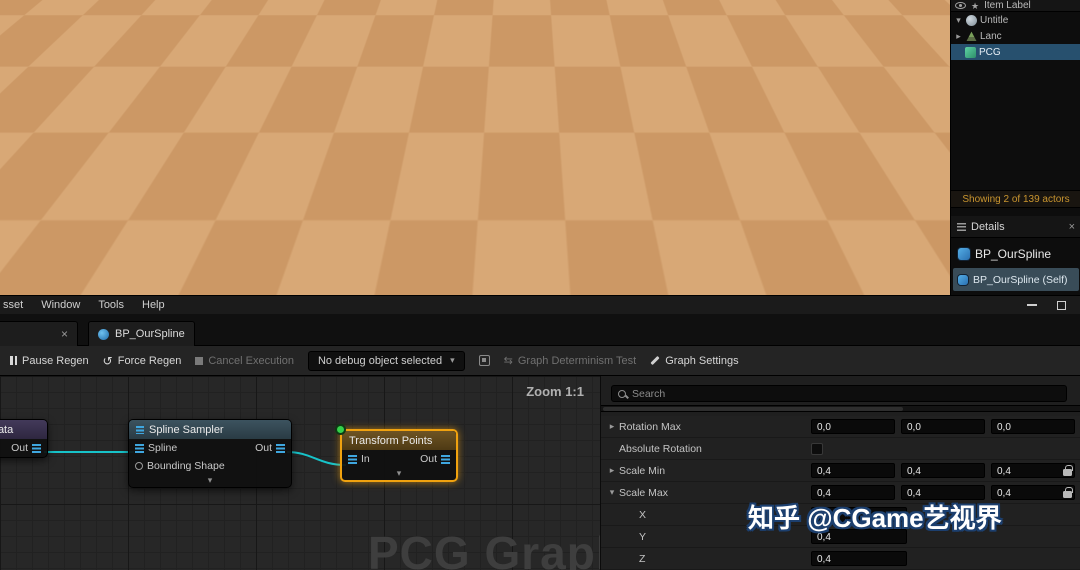 The width and height of the screenshot is (1080, 570). What do you see at coordinates (386, 360) in the screenshot?
I see `debug-object-dropdown: No debug object selected ▾` at bounding box center [386, 360].